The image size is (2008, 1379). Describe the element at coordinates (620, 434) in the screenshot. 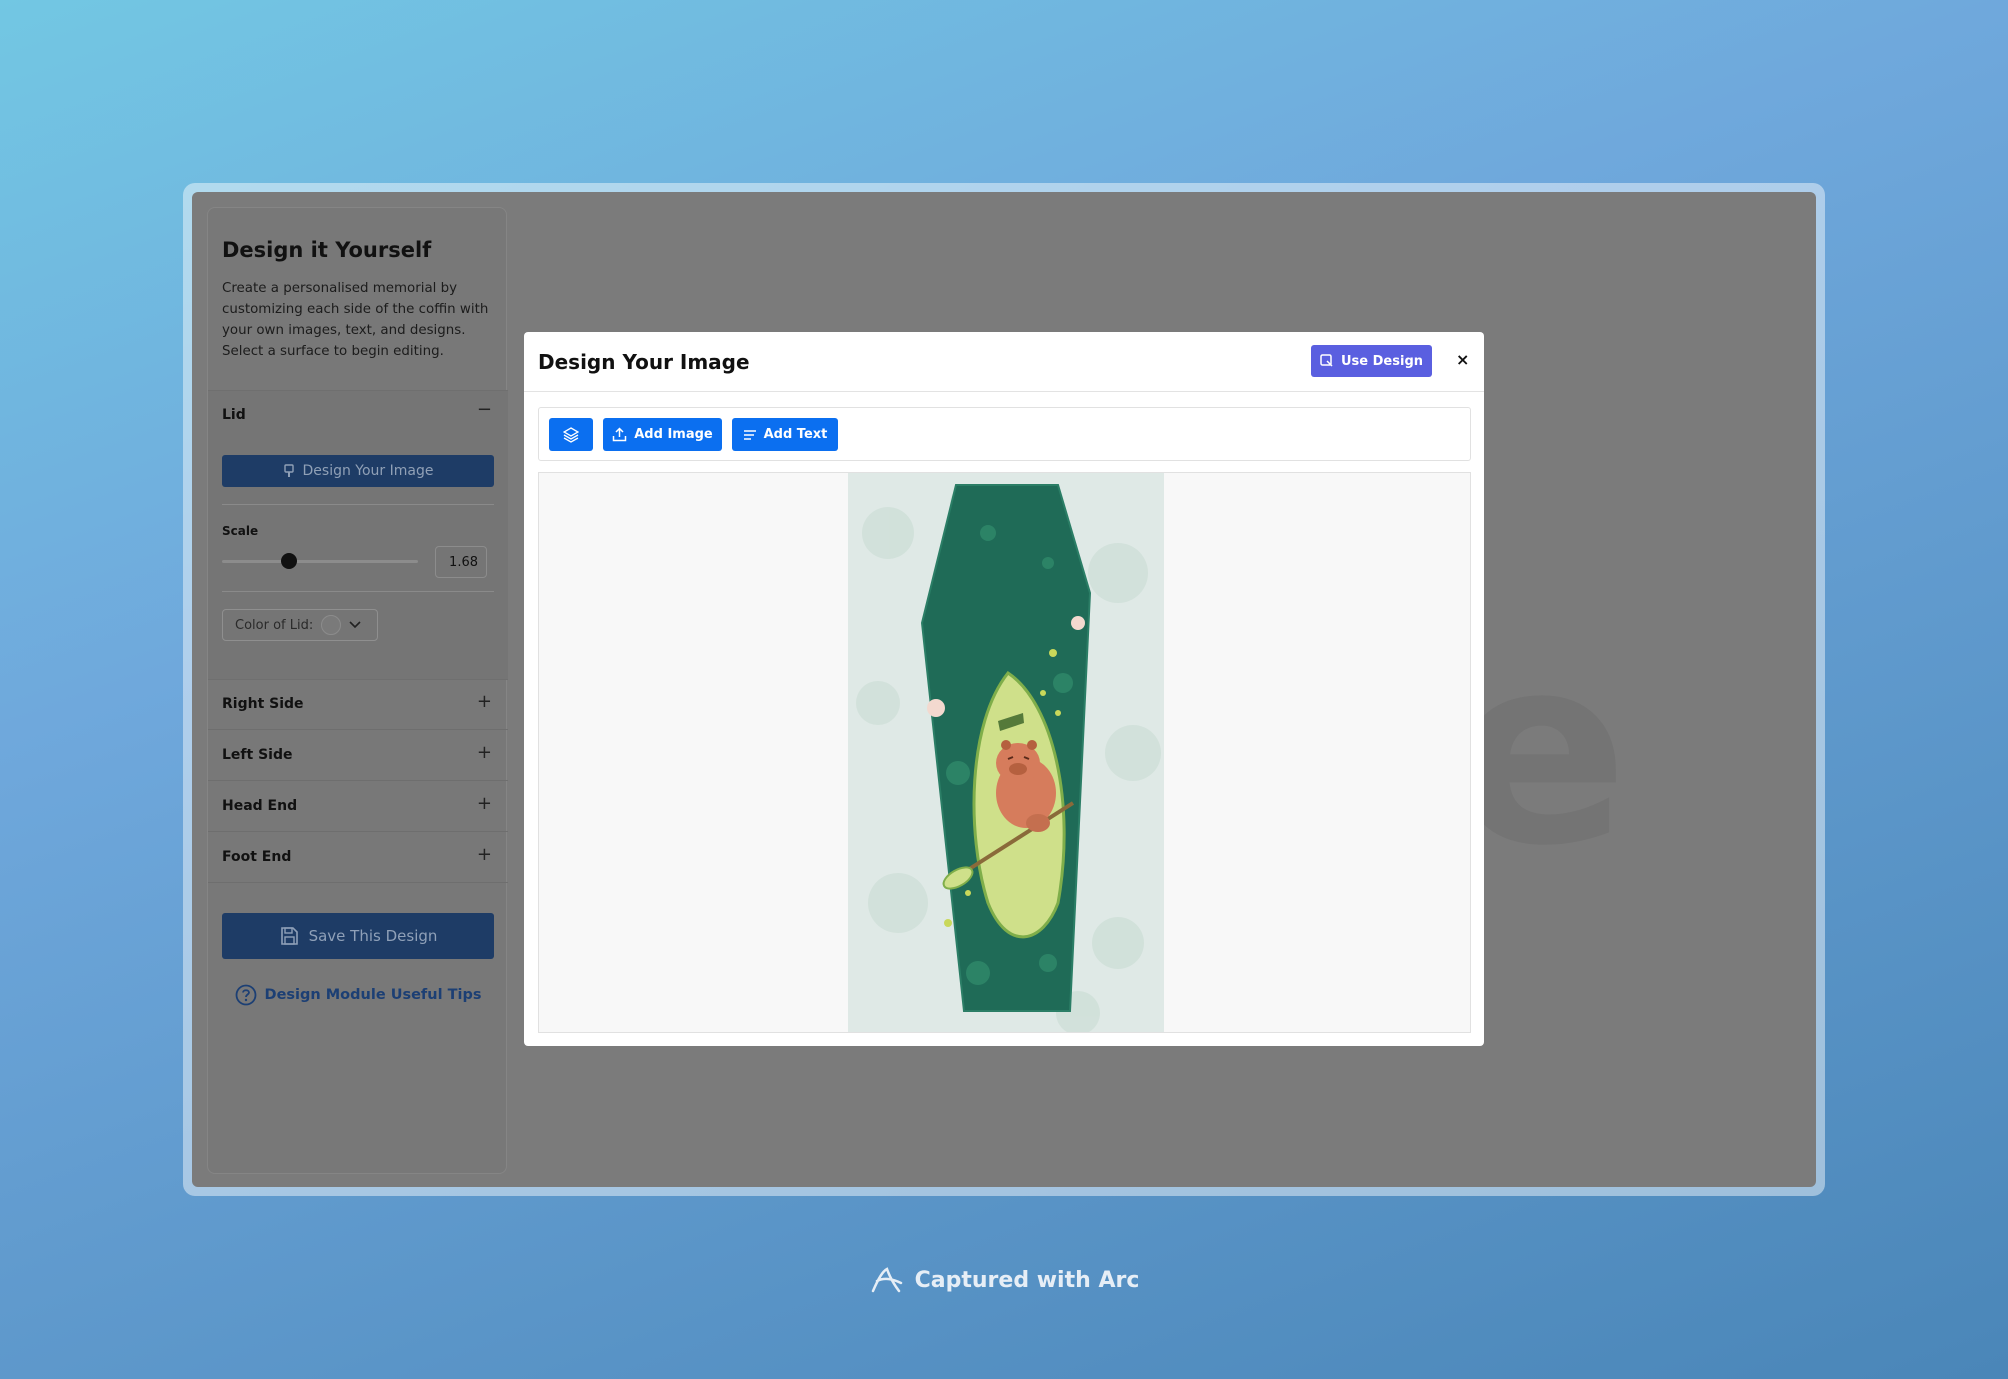

I see `upload-icon` at that location.